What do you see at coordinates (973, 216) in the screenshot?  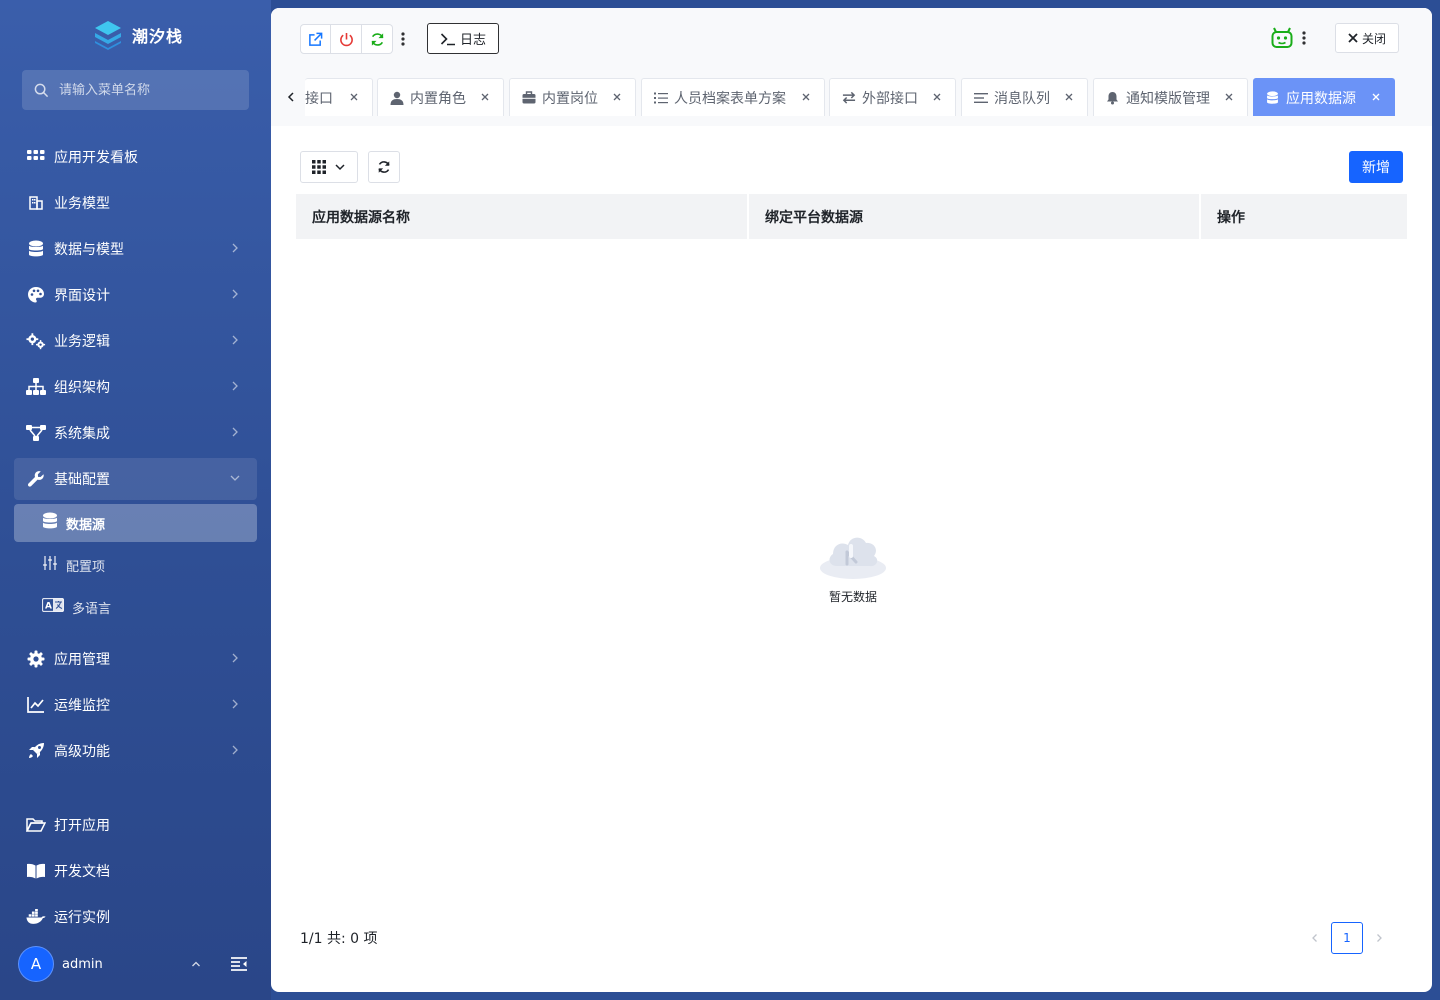 I see `column-header-bound-source: 绑定平台数据源` at bounding box center [973, 216].